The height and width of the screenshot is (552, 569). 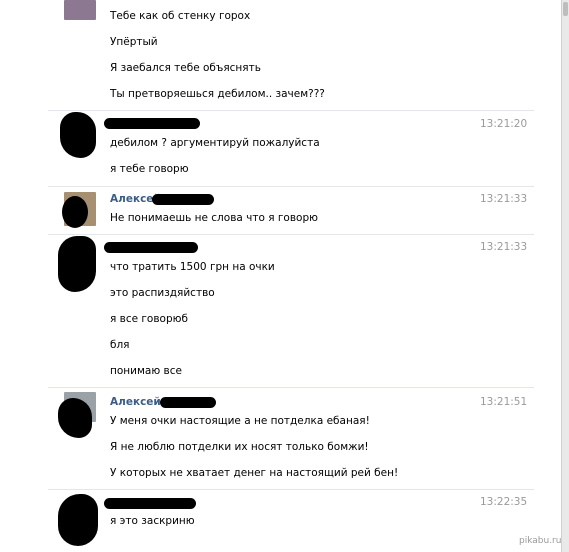 What do you see at coordinates (504, 124) in the screenshot?
I see `message-timestamp: 13:21:20` at bounding box center [504, 124].